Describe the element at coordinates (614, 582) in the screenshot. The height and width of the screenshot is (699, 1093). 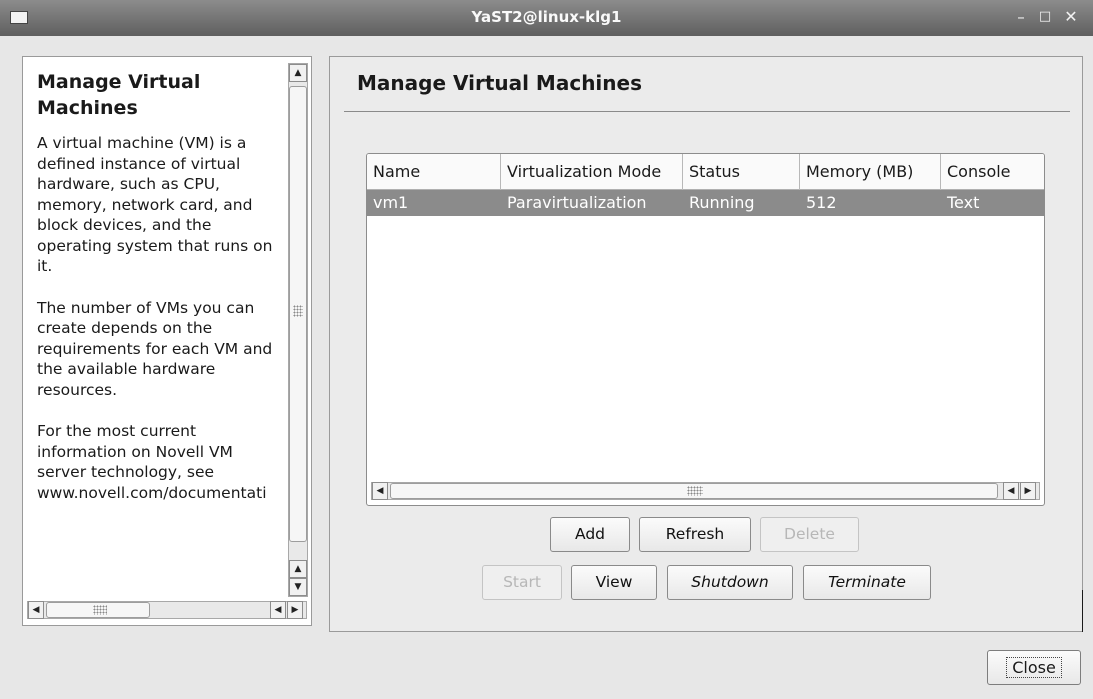
I see `view-button: View` at that location.